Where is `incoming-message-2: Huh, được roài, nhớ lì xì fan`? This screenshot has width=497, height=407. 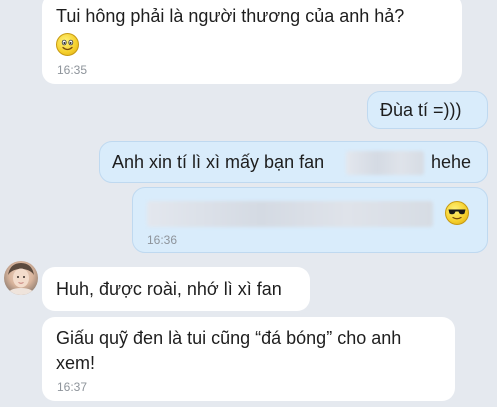
incoming-message-2: Huh, được roài, nhớ lì xì fan is located at coordinates (176, 289).